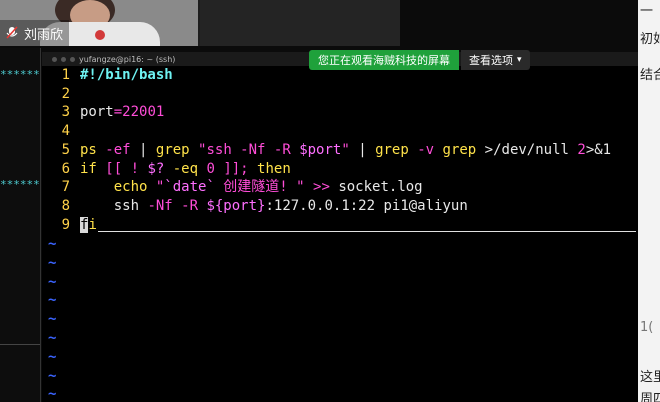  Describe the element at coordinates (598, 149) in the screenshot. I see `code-token: >&1` at that location.